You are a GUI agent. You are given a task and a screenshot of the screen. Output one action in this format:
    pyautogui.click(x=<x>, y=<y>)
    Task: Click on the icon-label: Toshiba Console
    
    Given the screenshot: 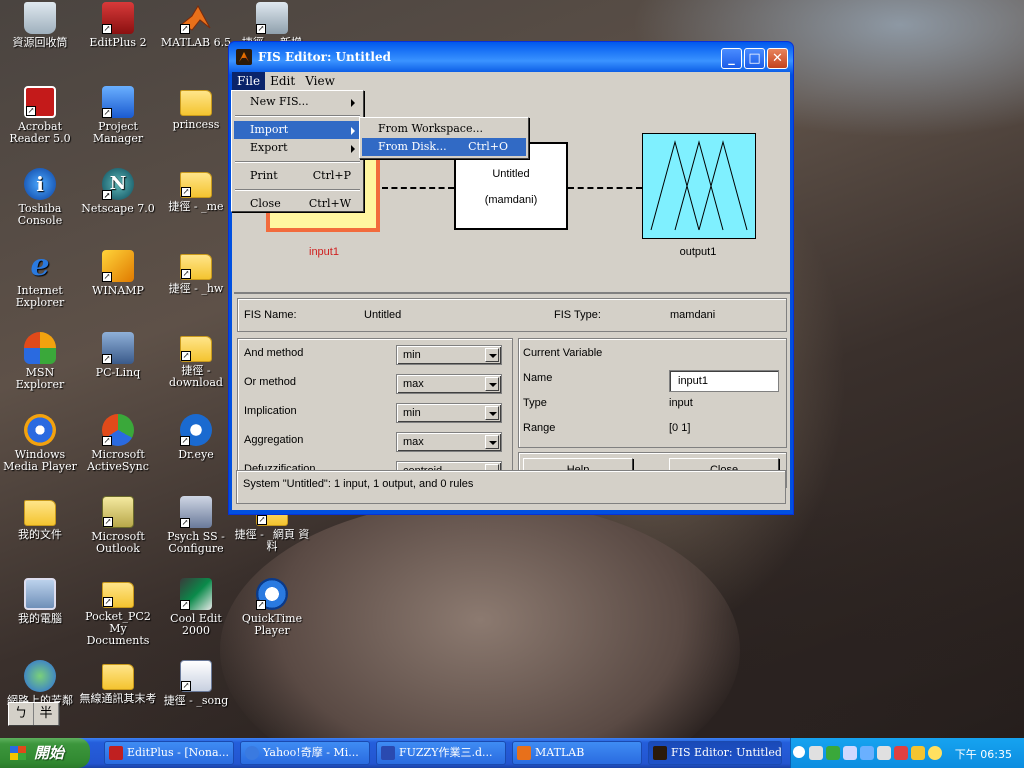 What is the action you would take?
    pyautogui.click(x=40, y=214)
    